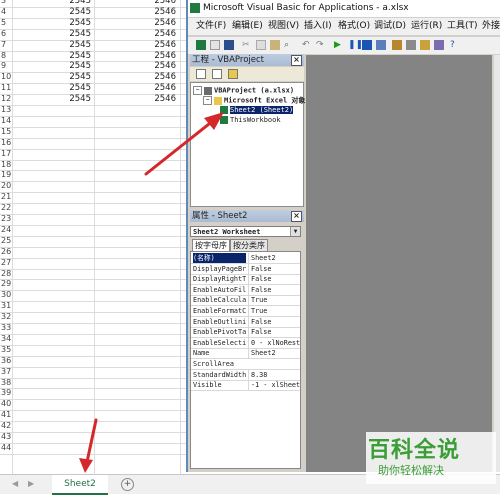 The image size is (500, 495). What do you see at coordinates (5, 197) in the screenshot?
I see `row-number: 21` at bounding box center [5, 197].